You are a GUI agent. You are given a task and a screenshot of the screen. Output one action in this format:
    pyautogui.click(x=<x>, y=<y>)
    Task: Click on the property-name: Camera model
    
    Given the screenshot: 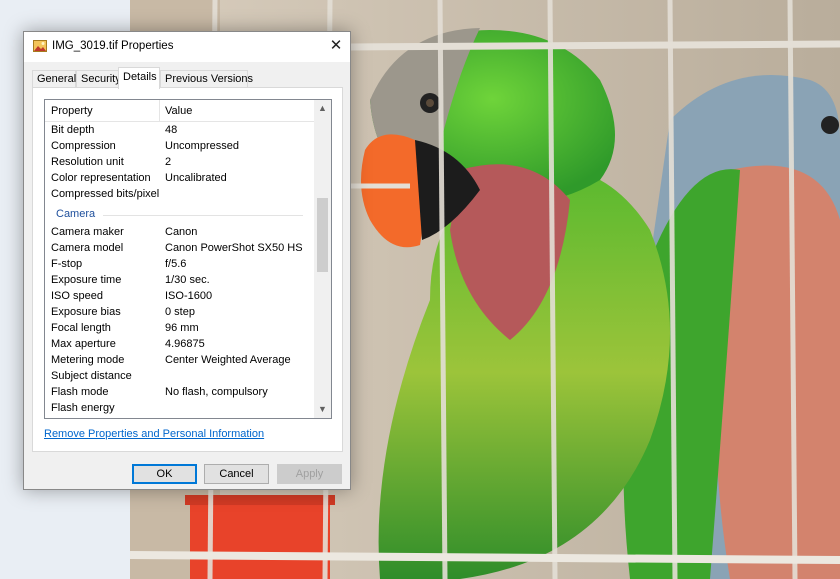 What is the action you would take?
    pyautogui.click(x=87, y=248)
    